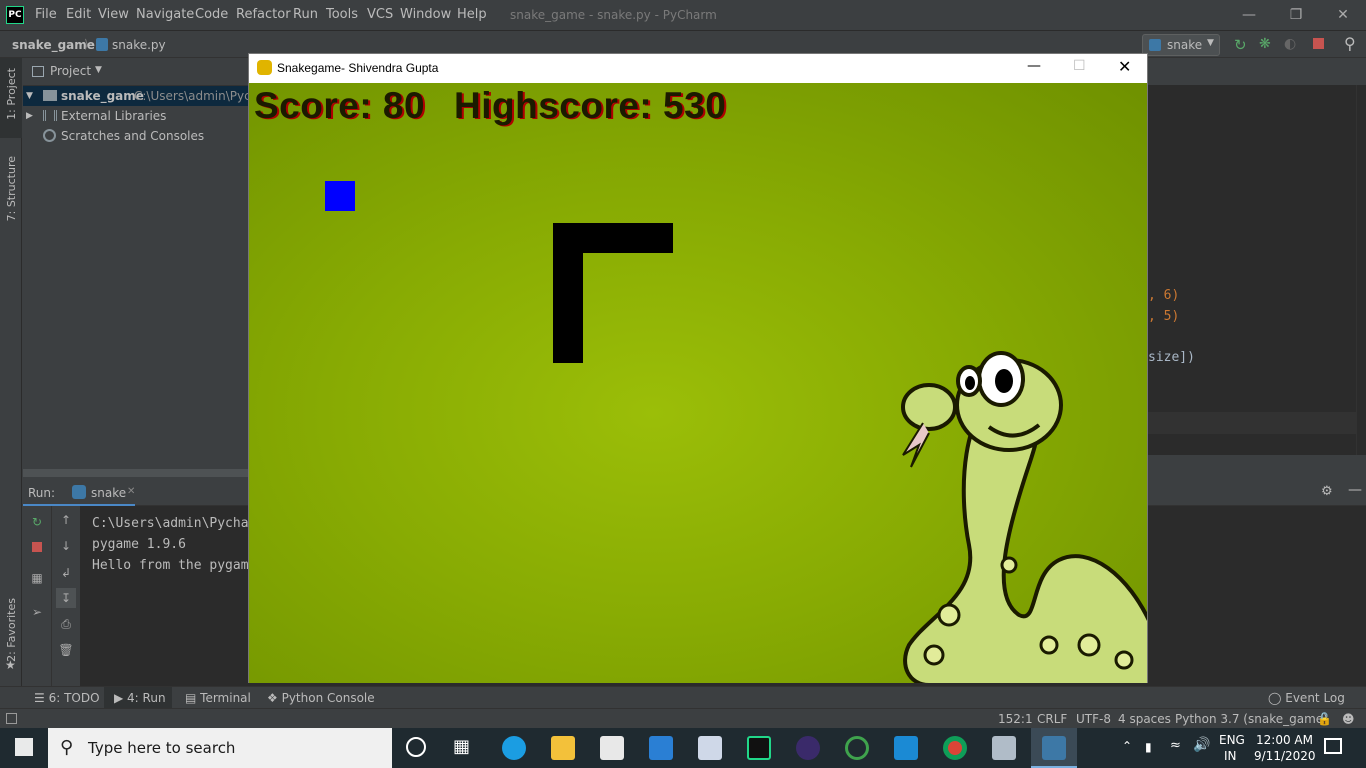 Image resolution: width=1366 pixels, height=768 pixels. I want to click on menu-vcs: VCS, so click(380, 14).